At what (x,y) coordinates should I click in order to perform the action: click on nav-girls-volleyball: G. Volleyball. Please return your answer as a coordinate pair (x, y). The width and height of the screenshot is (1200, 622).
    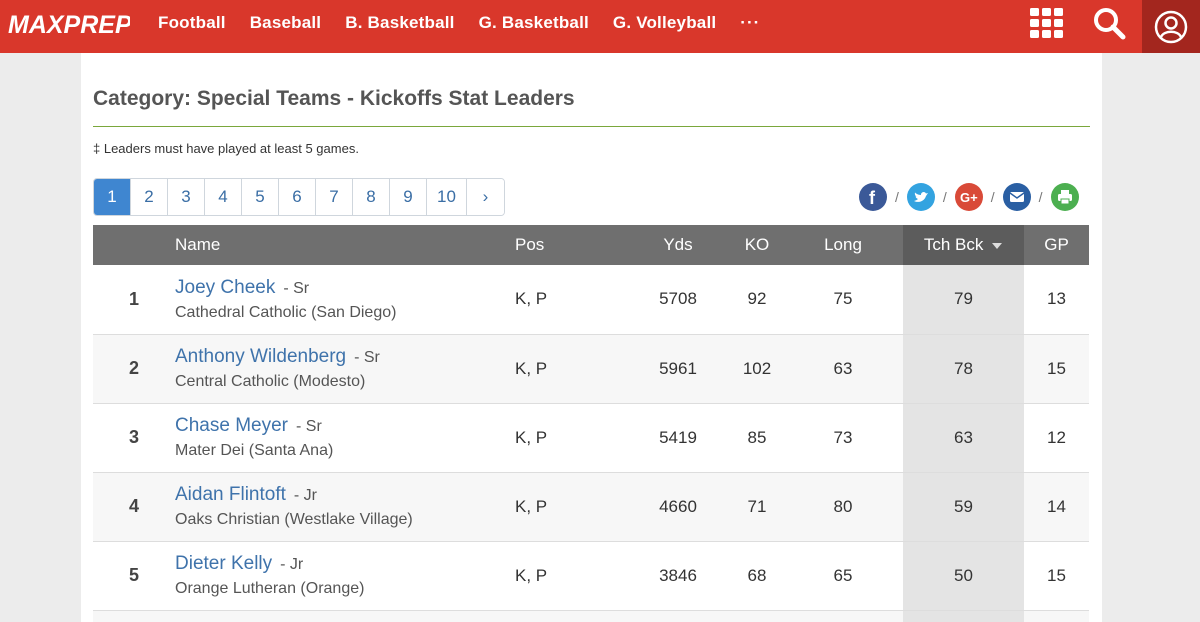
    Looking at the image, I should click on (664, 23).